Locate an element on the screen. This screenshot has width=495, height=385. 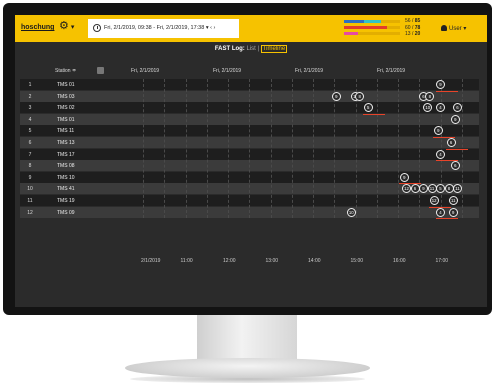
stat-total: 78 is located at coordinates (417, 27).